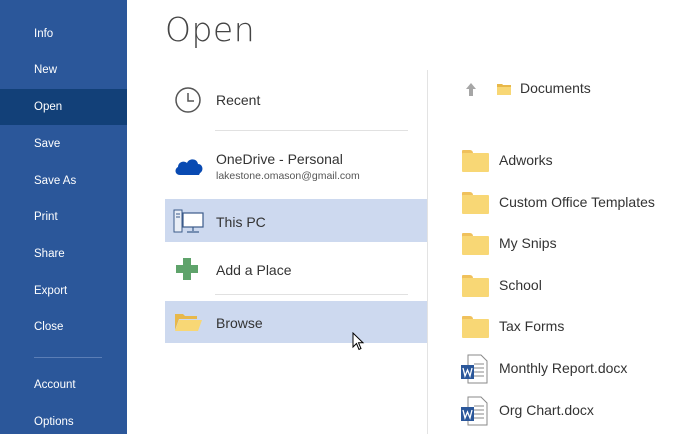 The image size is (688, 434). I want to click on list-item: Custom Office Templates, so click(573, 202).